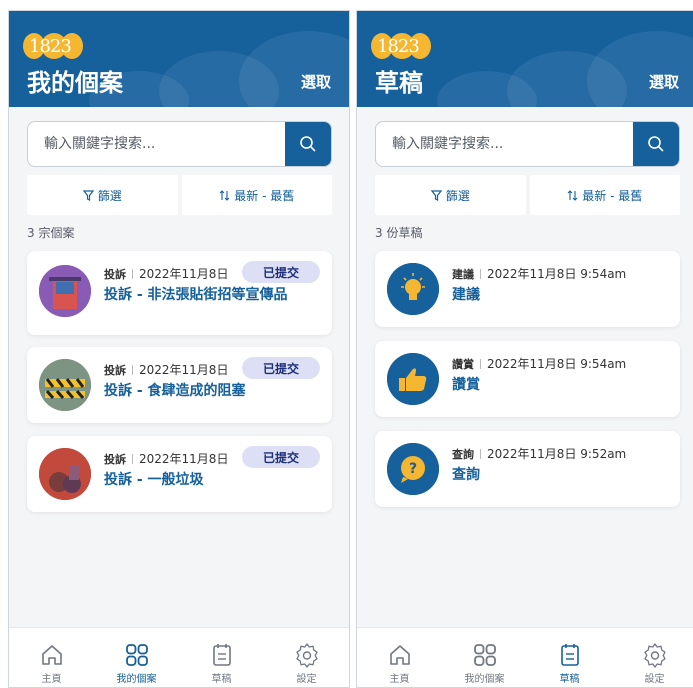  I want to click on thumbs-up-icon, so click(413, 379).